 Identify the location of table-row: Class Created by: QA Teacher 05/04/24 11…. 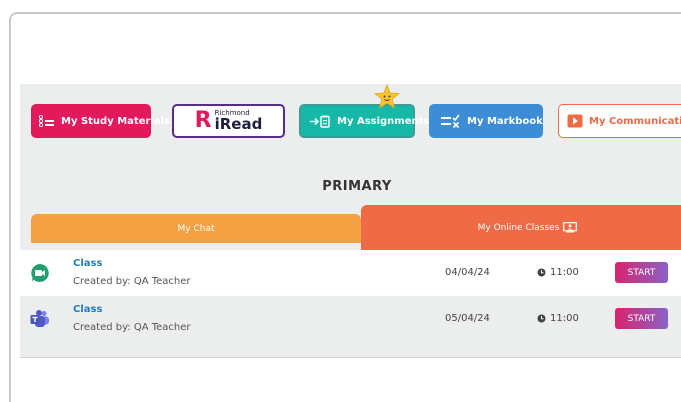
(350, 319).